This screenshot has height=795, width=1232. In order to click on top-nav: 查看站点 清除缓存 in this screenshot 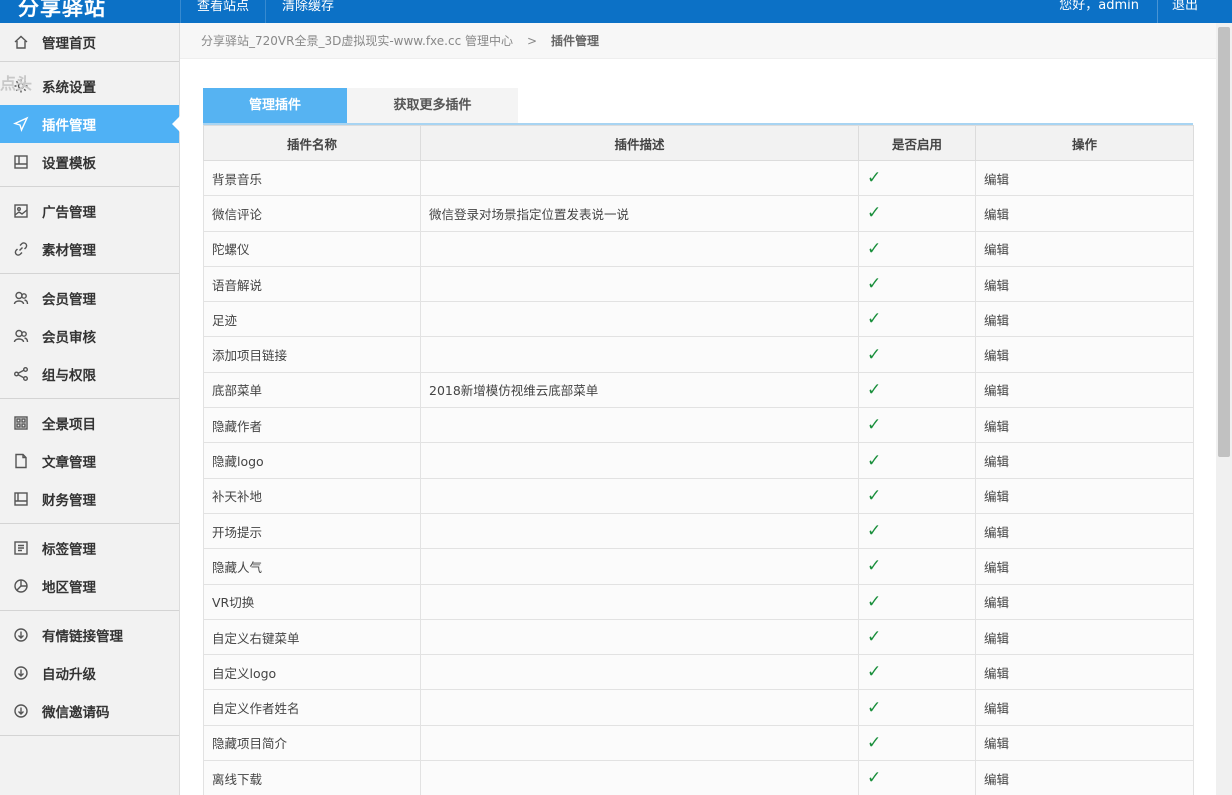, I will do `click(265, 11)`.